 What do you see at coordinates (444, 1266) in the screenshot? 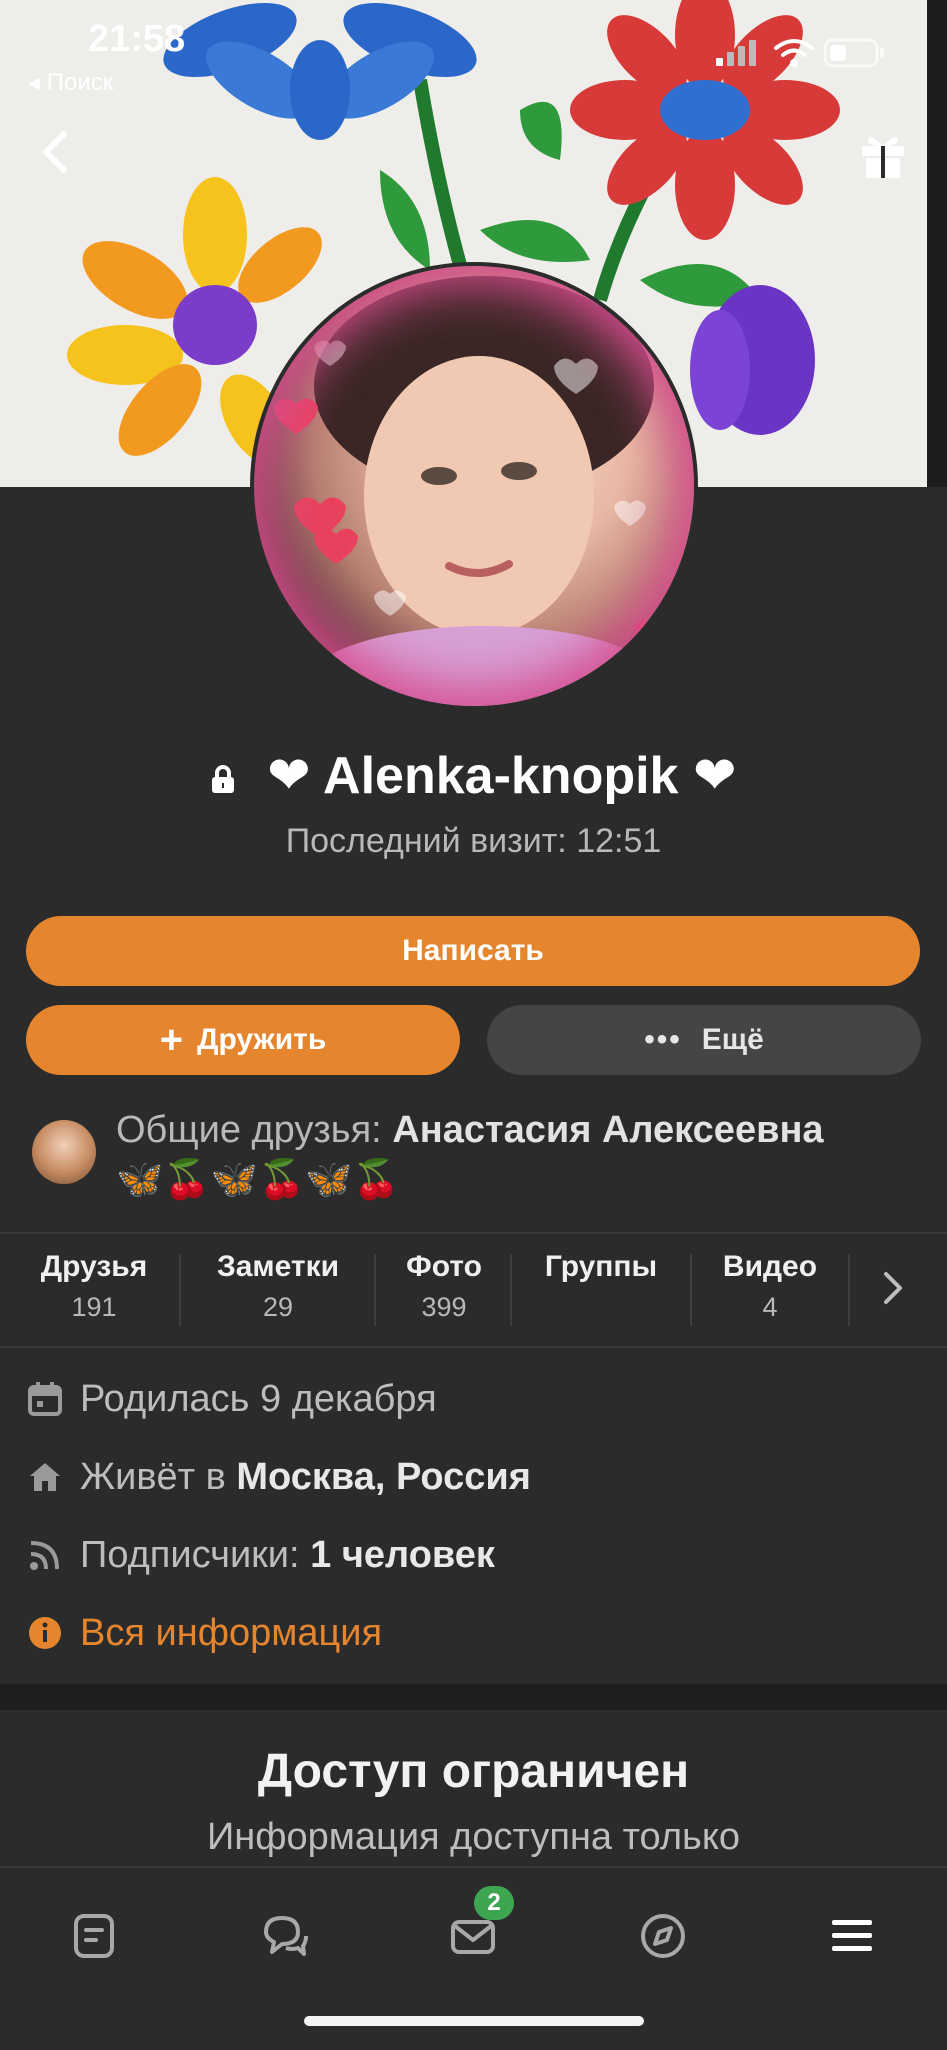
I see `tab-photos-title: Фото` at bounding box center [444, 1266].